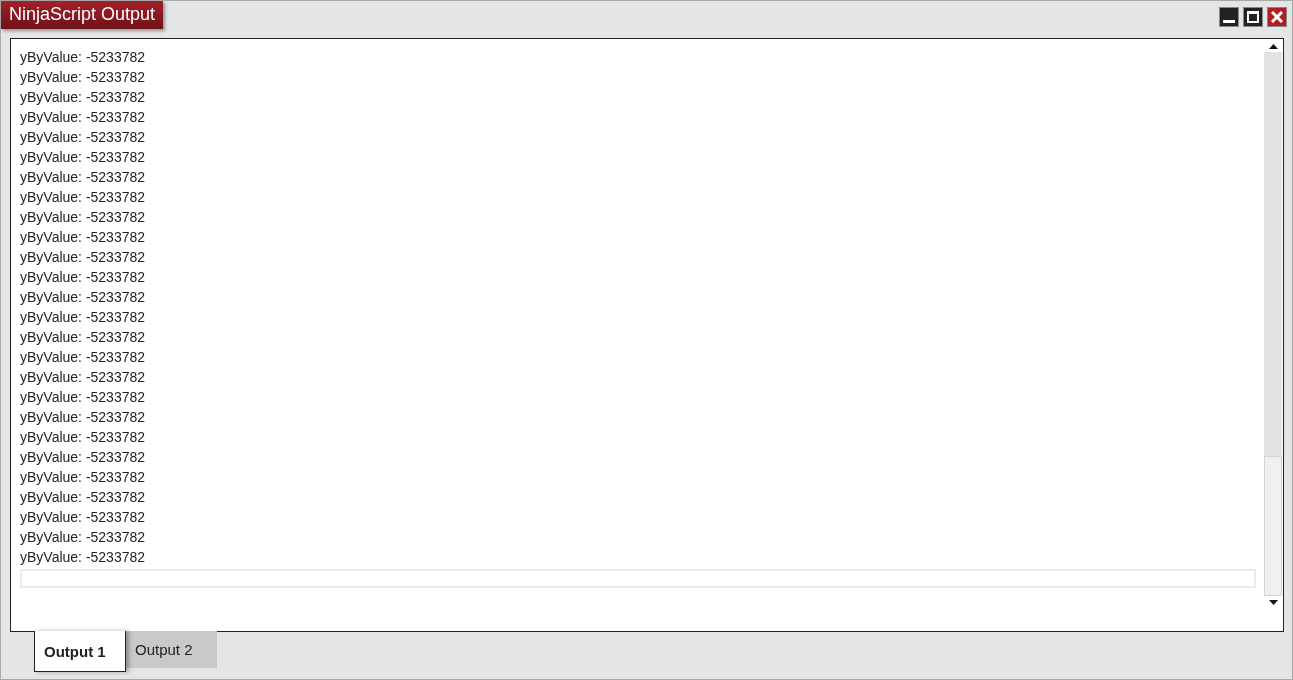 Image resolution: width=1293 pixels, height=680 pixels. I want to click on close-icon, so click(1277, 17).